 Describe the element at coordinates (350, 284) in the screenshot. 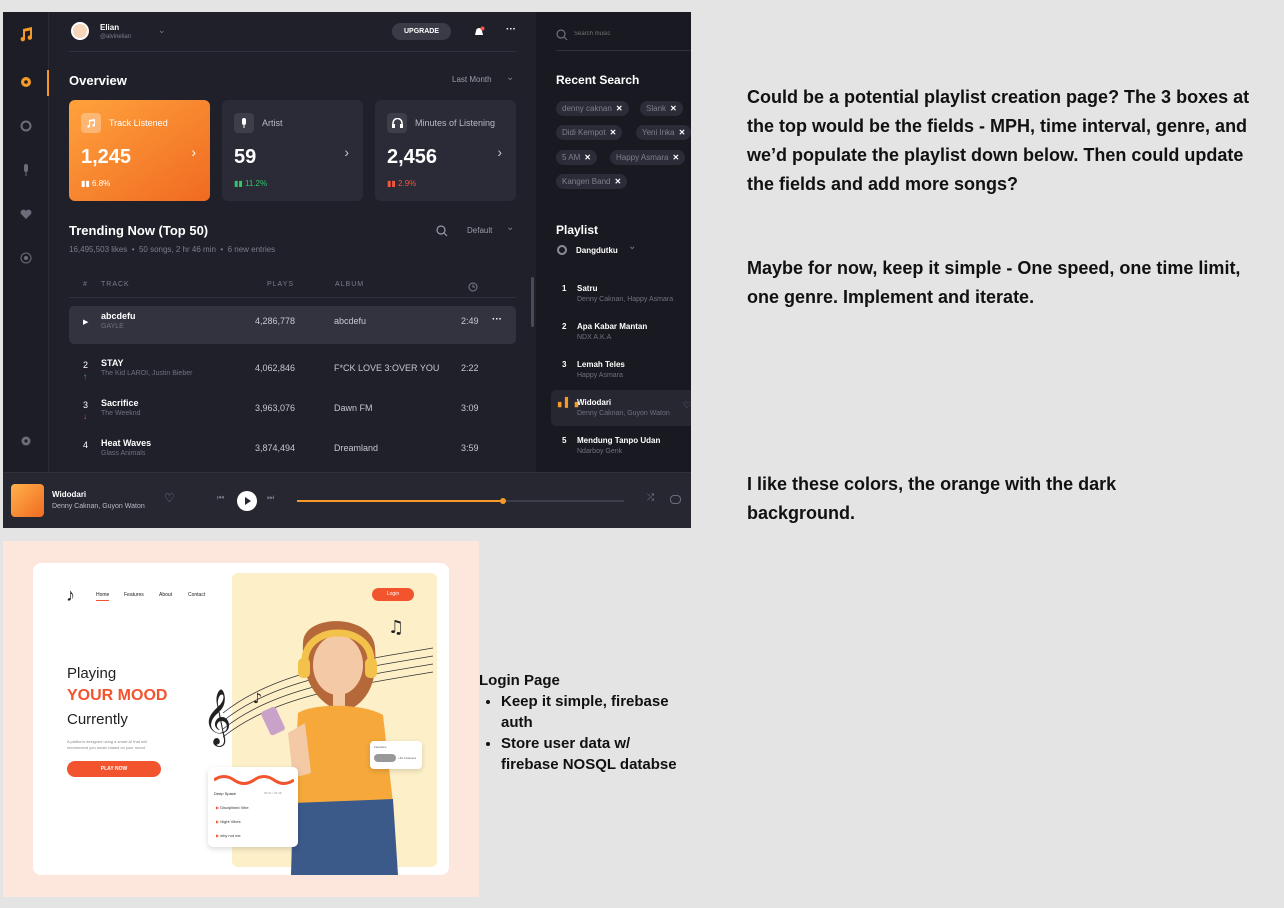

I see `column-header-album: ALBUM` at that location.